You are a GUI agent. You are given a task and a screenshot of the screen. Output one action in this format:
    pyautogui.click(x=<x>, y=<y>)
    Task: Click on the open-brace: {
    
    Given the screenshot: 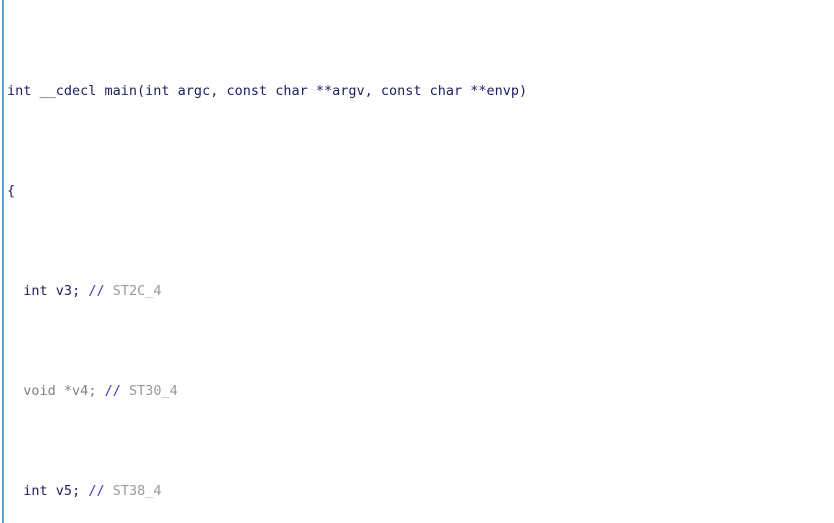 What is the action you would take?
    pyautogui.click(x=11, y=191)
    